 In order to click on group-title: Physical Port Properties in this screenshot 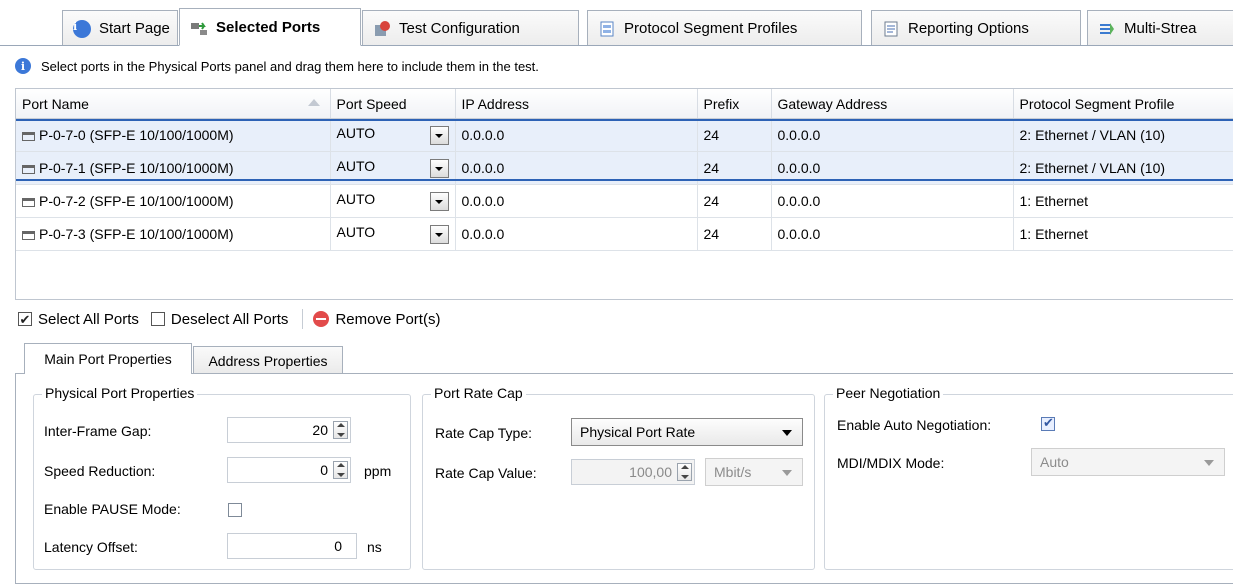, I will do `click(120, 393)`.